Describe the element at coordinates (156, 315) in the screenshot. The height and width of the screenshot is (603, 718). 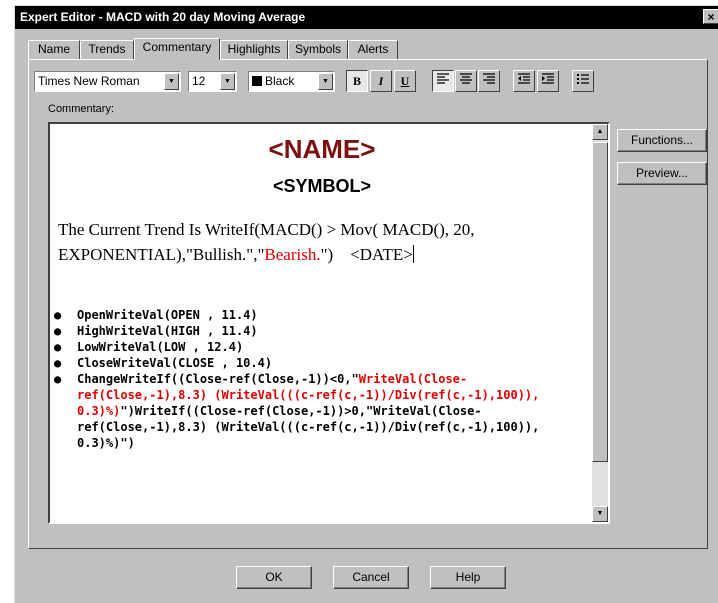
I see `list-item: ● OpenWriteVal(OPEN , 11.4)` at that location.